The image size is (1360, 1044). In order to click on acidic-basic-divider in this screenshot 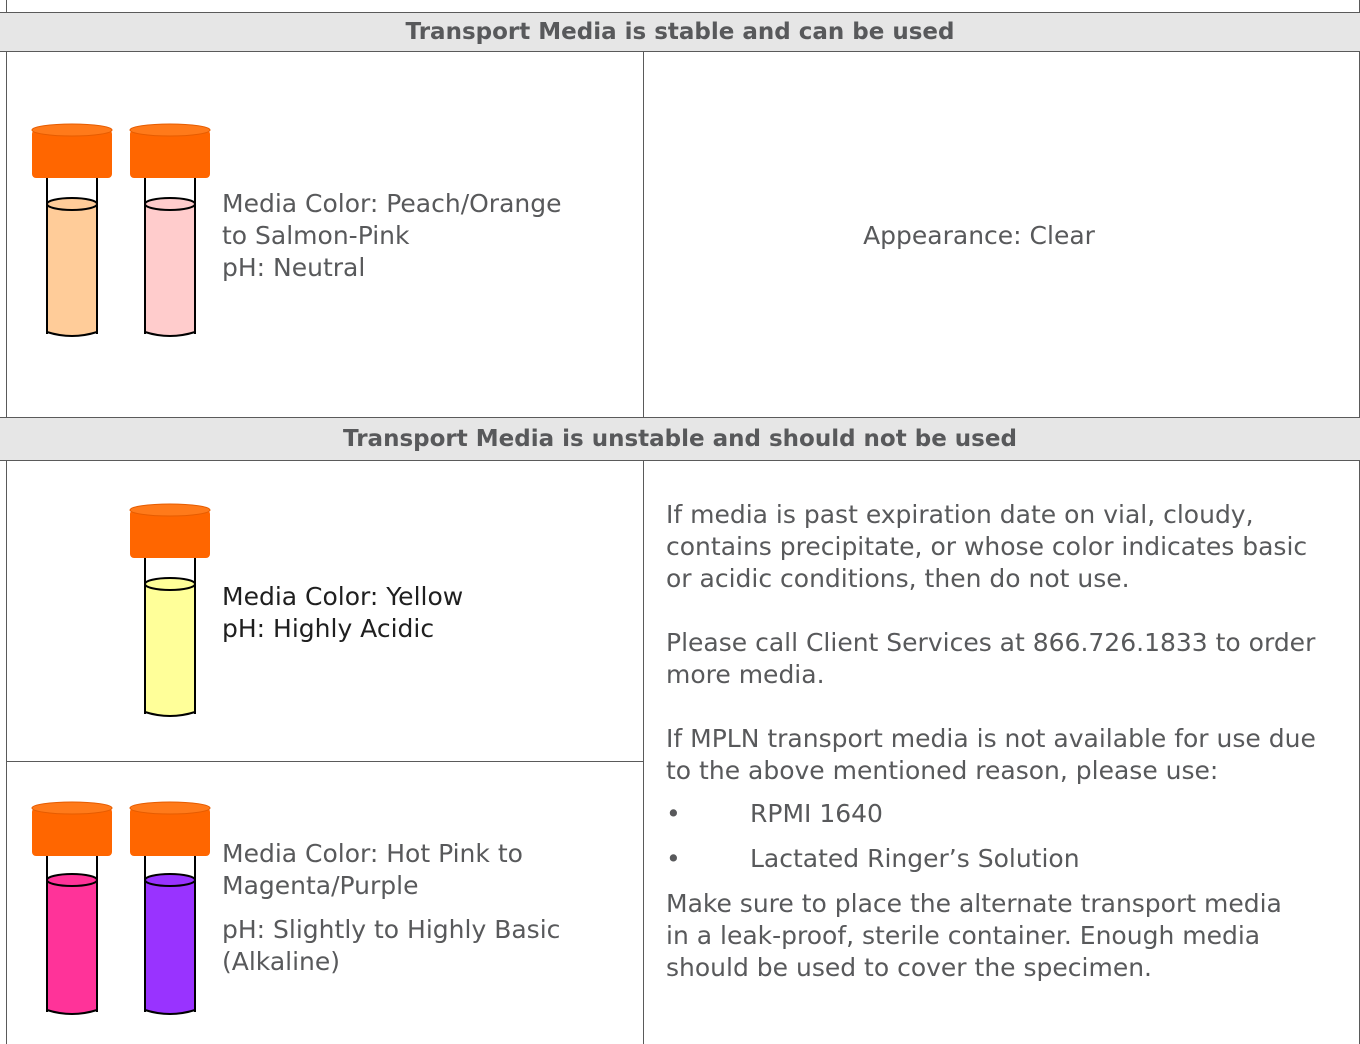, I will do `click(324, 761)`.